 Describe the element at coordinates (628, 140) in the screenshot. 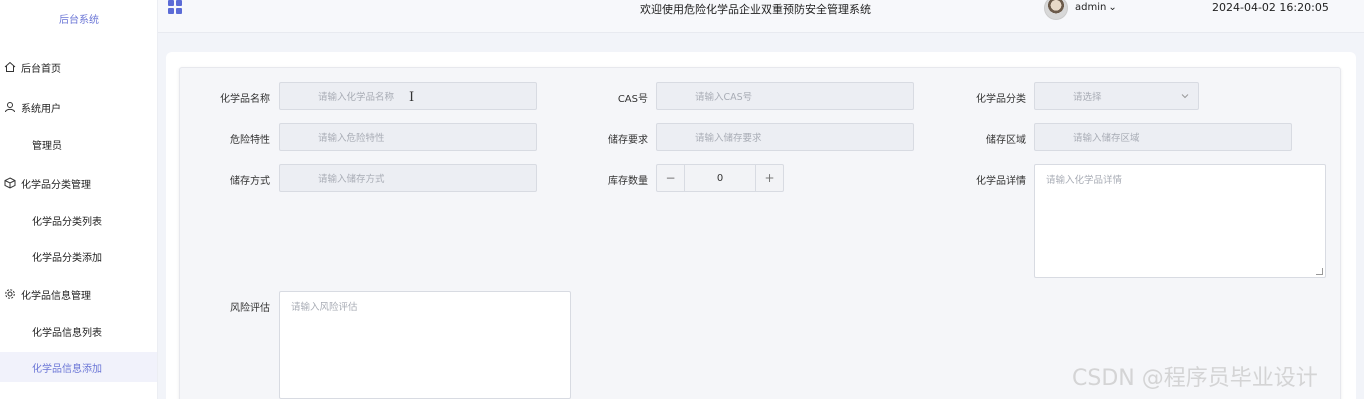

I see `storage-req-label: 储存要求` at that location.